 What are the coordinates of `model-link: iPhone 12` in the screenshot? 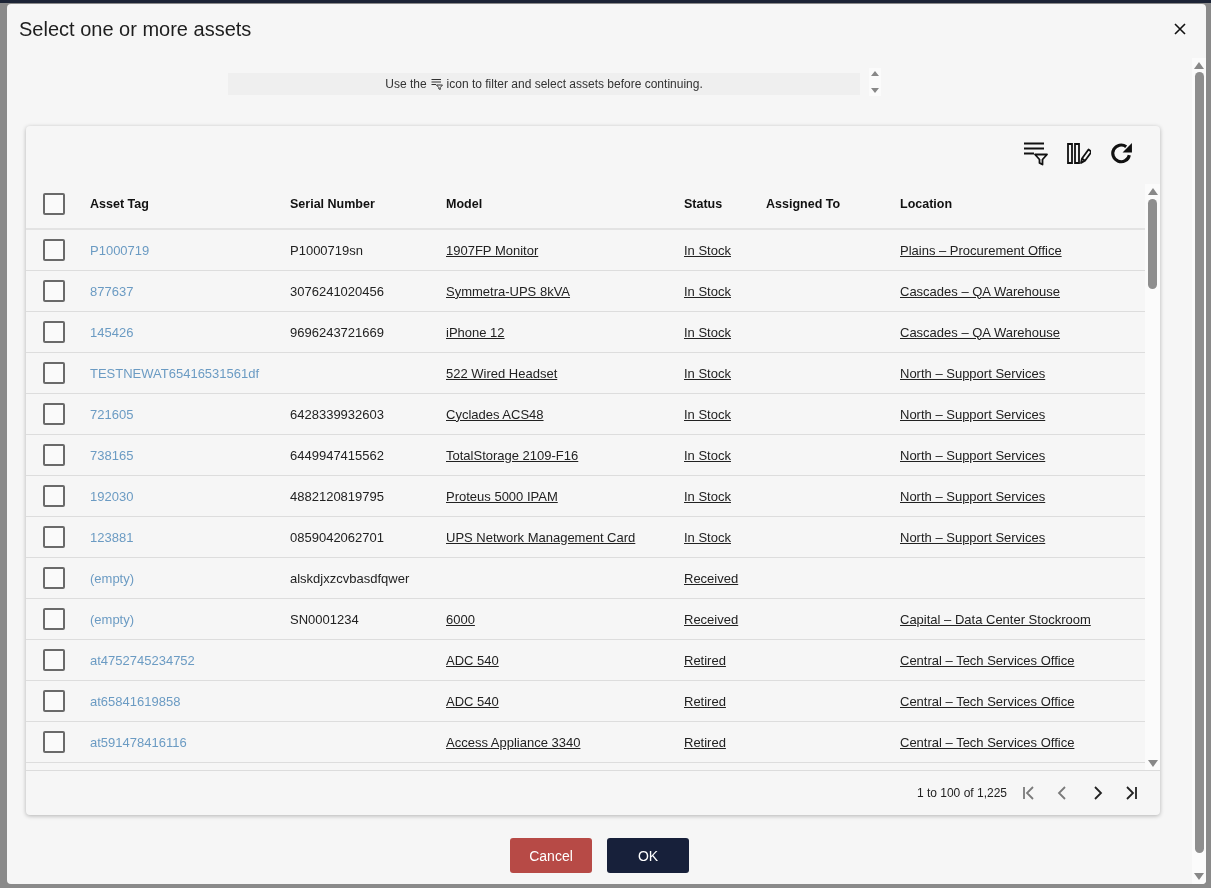 It's located at (475, 332).